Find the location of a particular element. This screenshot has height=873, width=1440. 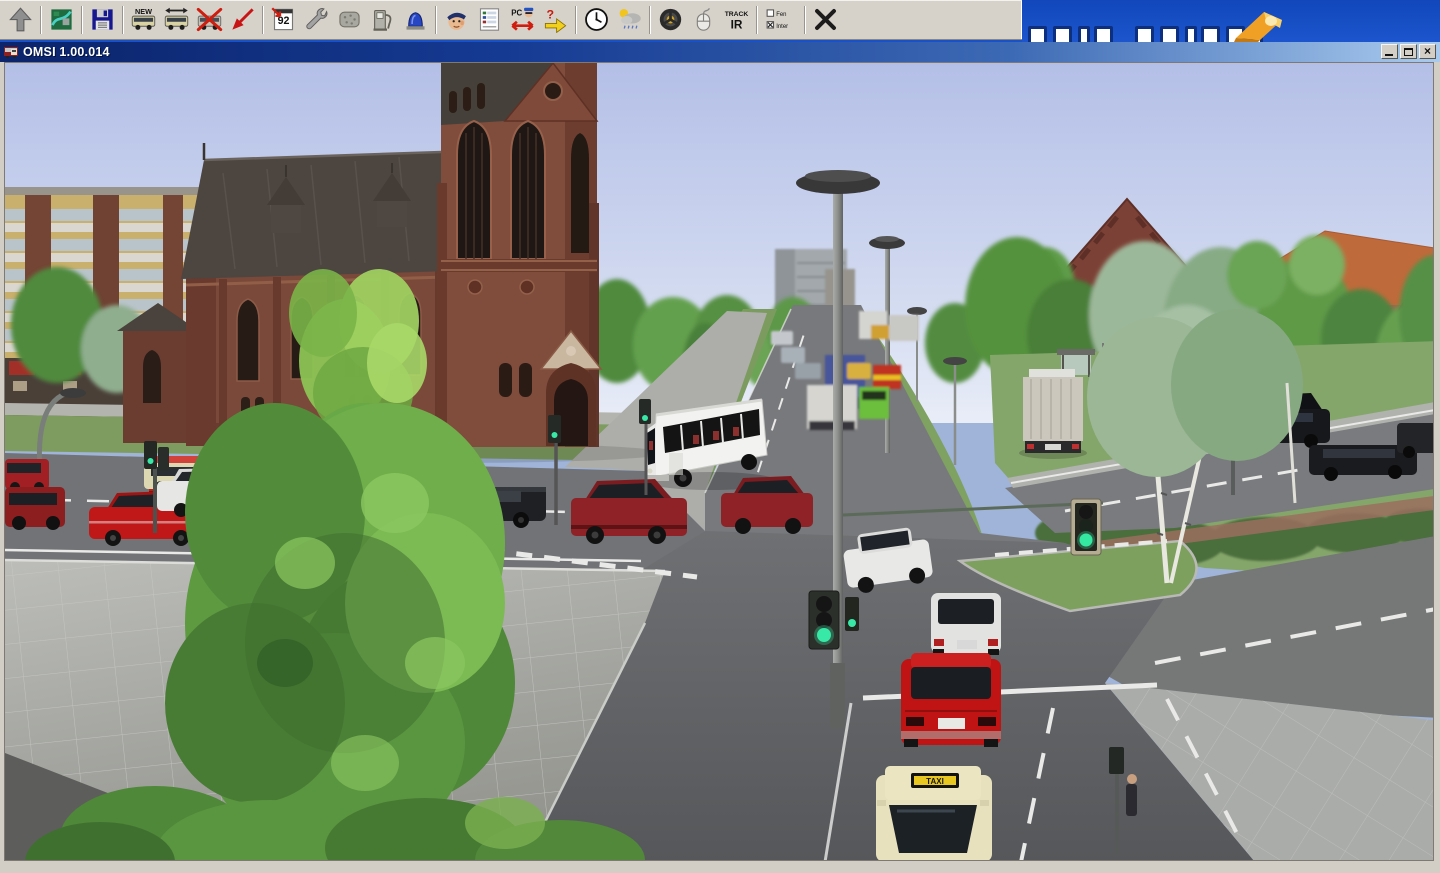

mouse-icon is located at coordinates (703, 19).